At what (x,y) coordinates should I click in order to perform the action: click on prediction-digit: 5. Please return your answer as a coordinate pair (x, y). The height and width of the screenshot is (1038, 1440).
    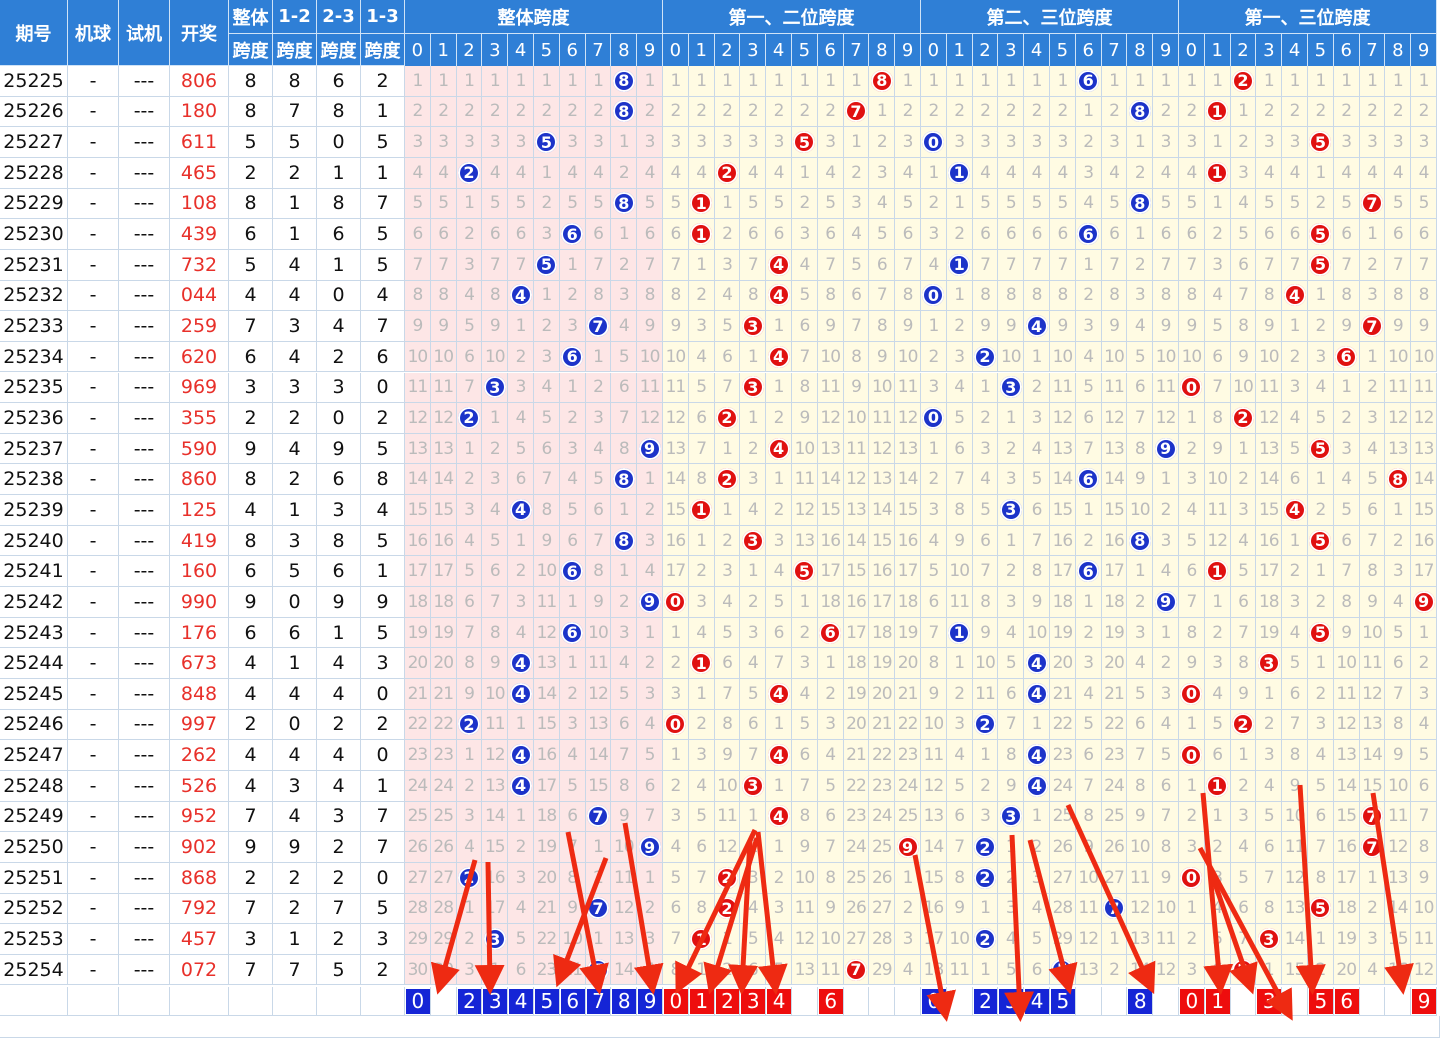
    Looking at the image, I should click on (547, 1001).